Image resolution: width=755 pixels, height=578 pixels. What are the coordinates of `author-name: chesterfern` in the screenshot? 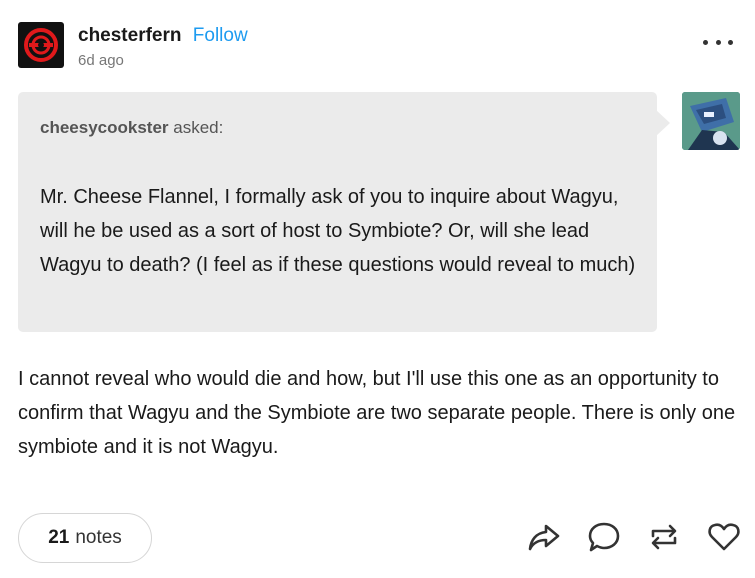 It's located at (130, 35).